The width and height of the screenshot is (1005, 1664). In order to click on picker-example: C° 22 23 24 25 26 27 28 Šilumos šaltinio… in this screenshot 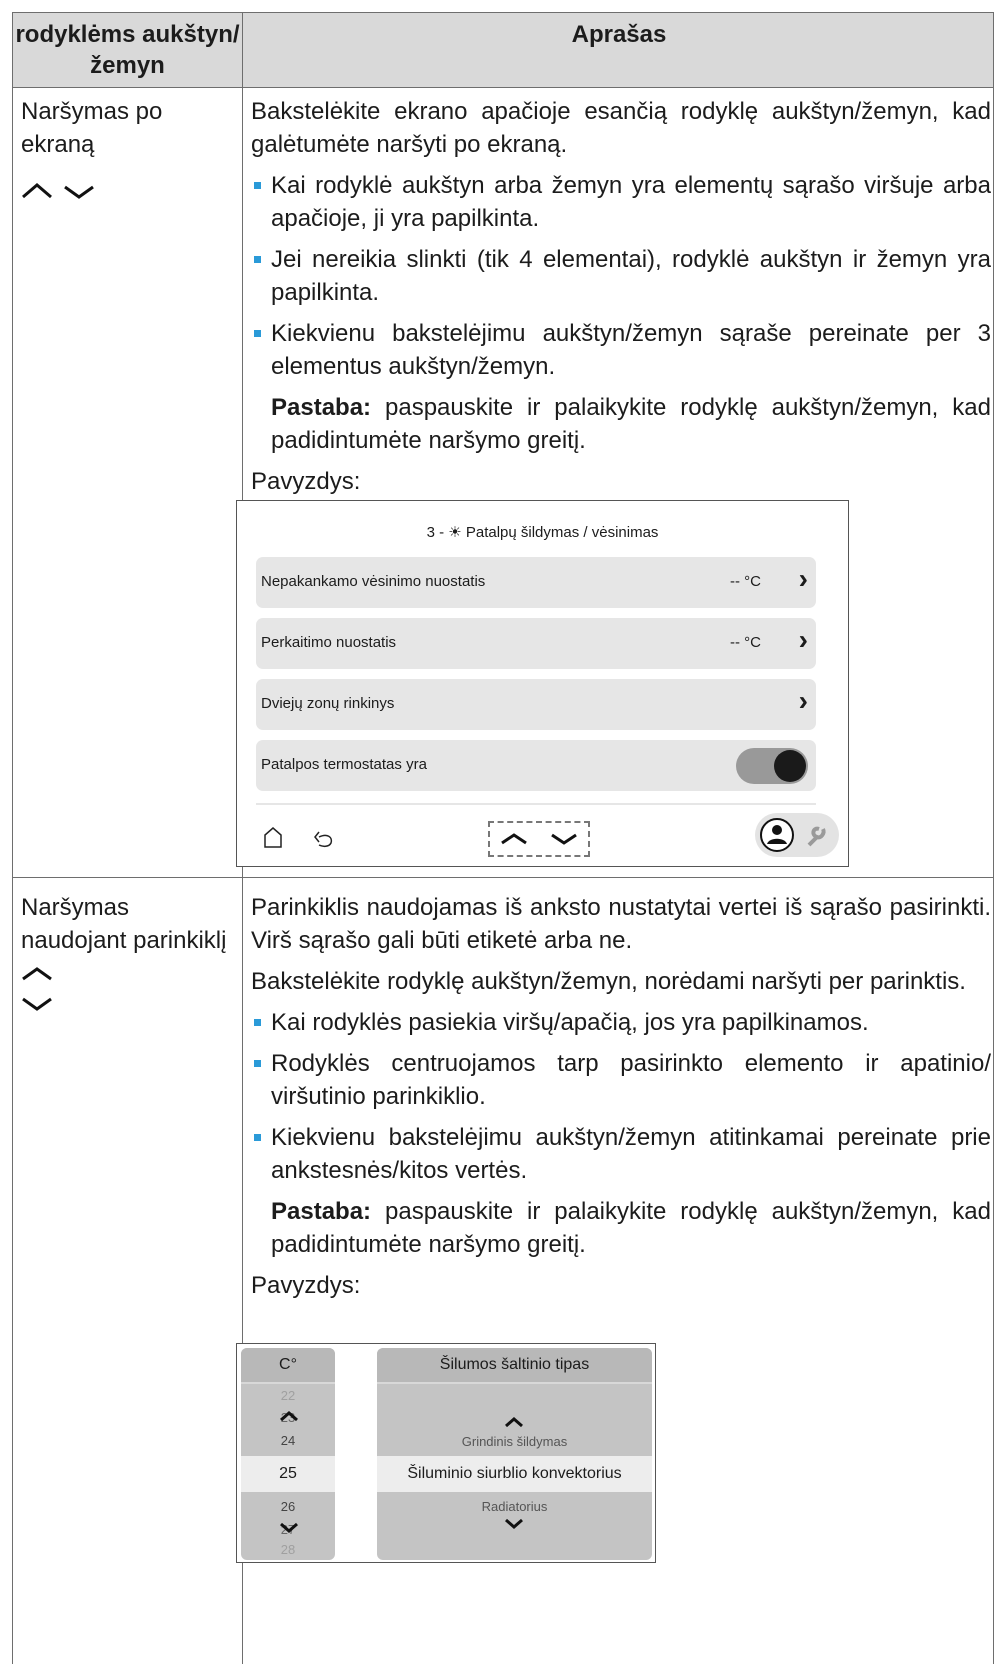, I will do `click(446, 1453)`.